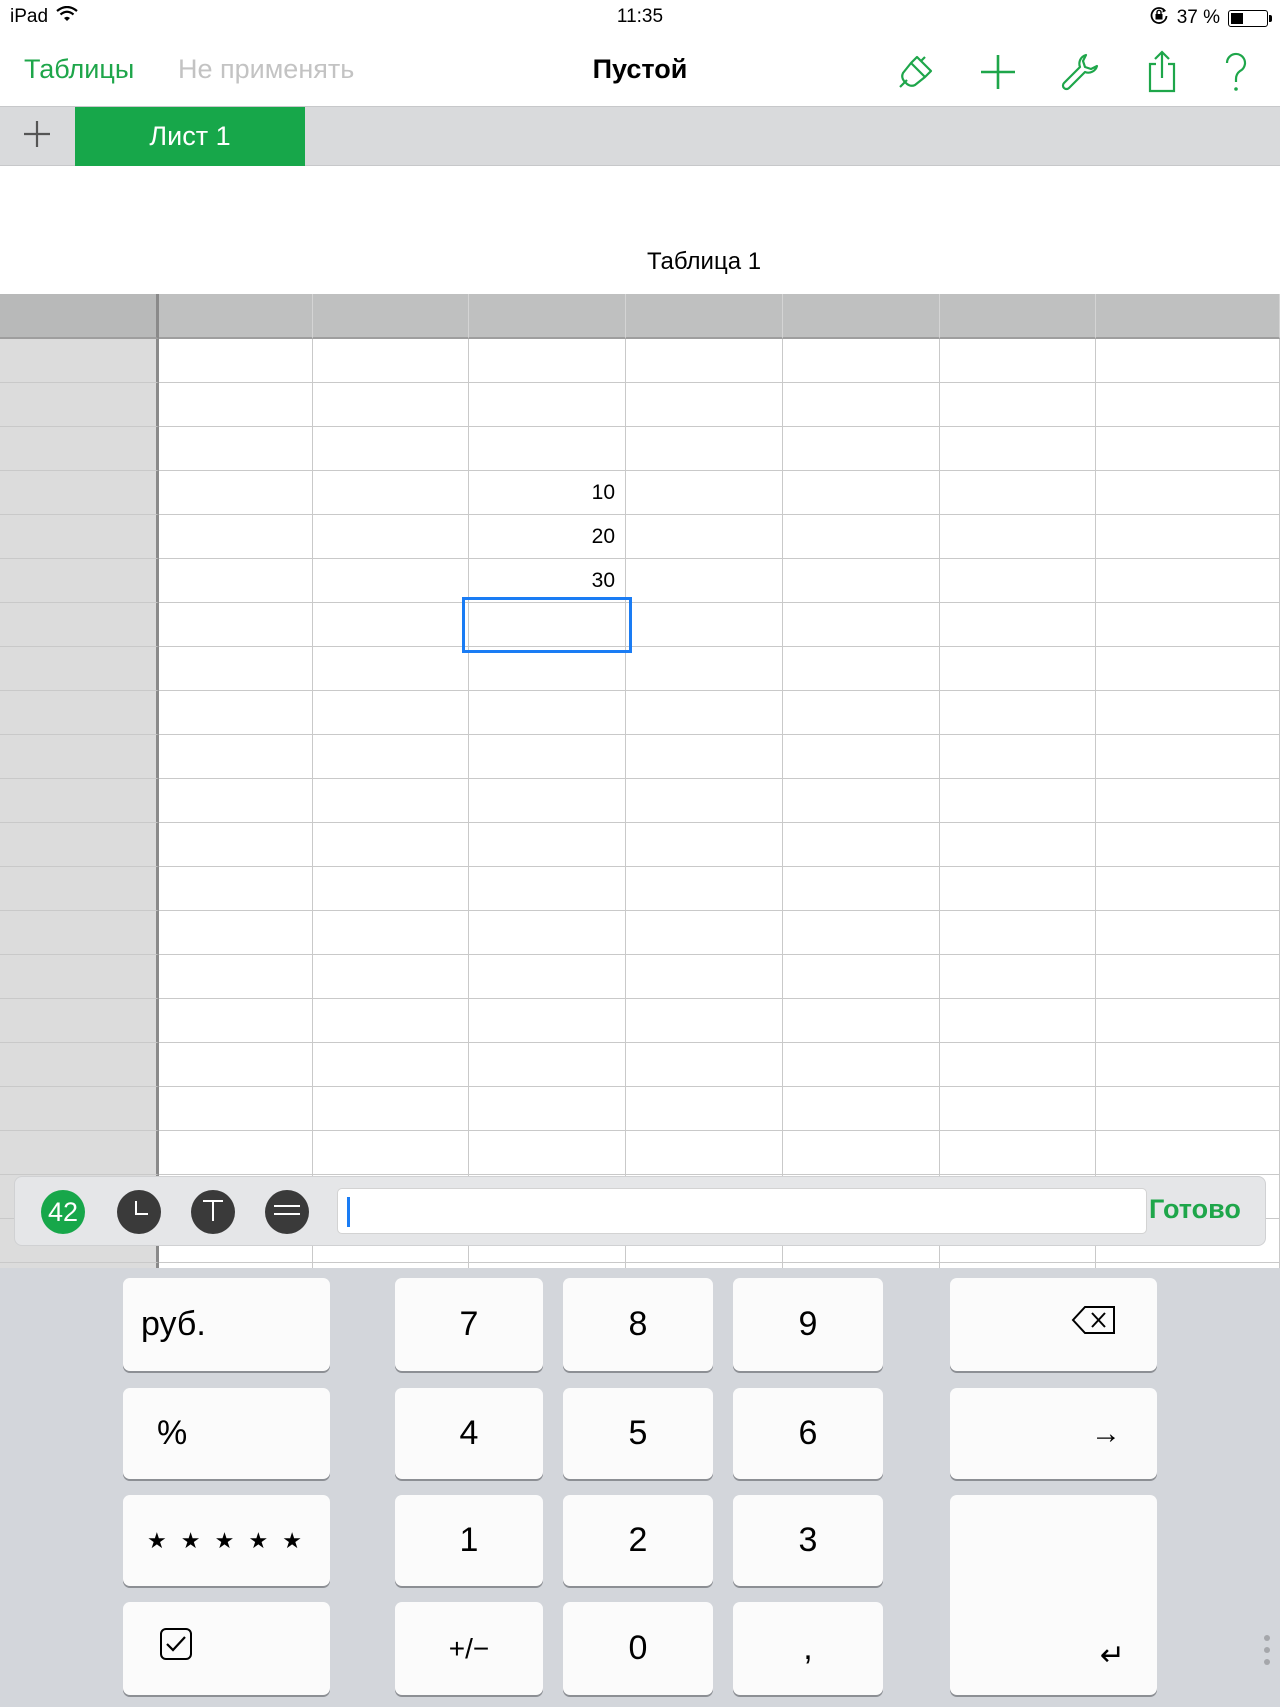  What do you see at coordinates (547, 625) in the screenshot?
I see `selected-cell` at bounding box center [547, 625].